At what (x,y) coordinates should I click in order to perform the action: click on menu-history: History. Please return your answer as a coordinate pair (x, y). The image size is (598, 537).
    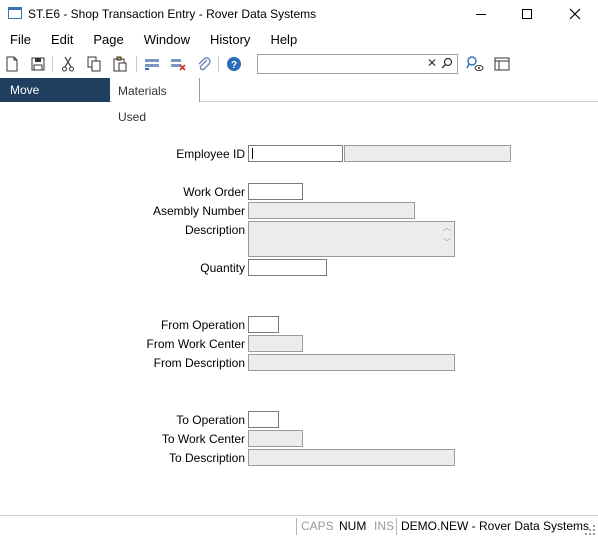
    Looking at the image, I should click on (230, 40).